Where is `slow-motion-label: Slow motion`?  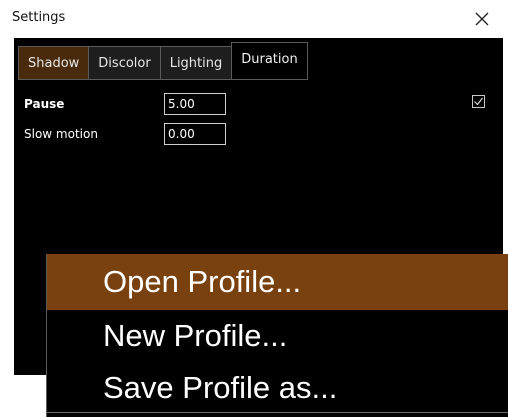
slow-motion-label: Slow motion is located at coordinates (61, 134).